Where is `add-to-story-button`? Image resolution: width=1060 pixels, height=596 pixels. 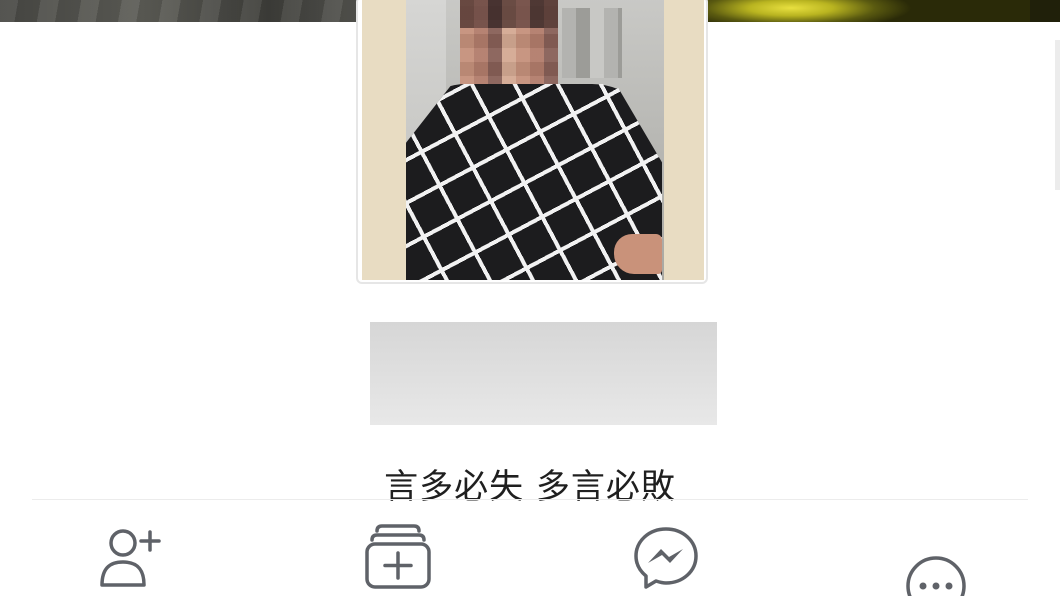
add-to-story-button is located at coordinates (398, 556).